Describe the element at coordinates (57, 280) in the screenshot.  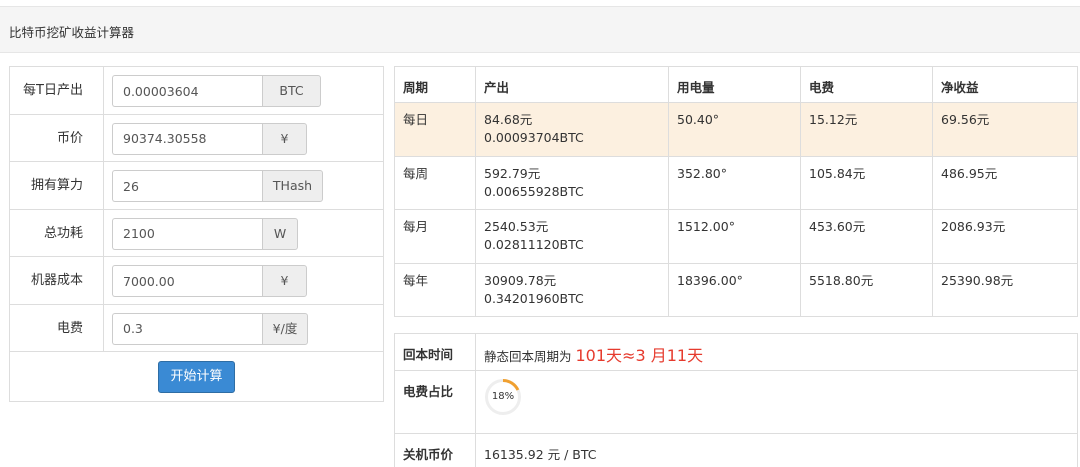
I see `machine-cost-label: 机器成本` at that location.